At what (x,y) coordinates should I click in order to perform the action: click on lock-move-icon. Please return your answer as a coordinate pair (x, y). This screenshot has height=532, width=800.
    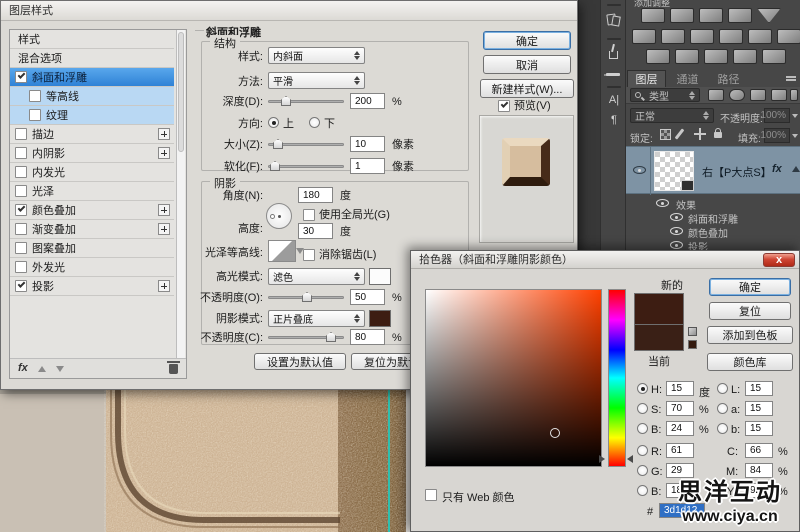
    Looking at the image, I should click on (700, 134).